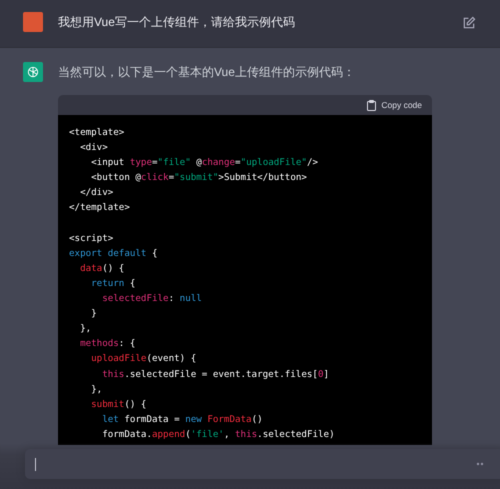 This screenshot has height=489, width=500. What do you see at coordinates (177, 22) in the screenshot?
I see `user-message: 我想用Vue写一个上传组件，请给我示例代码` at bounding box center [177, 22].